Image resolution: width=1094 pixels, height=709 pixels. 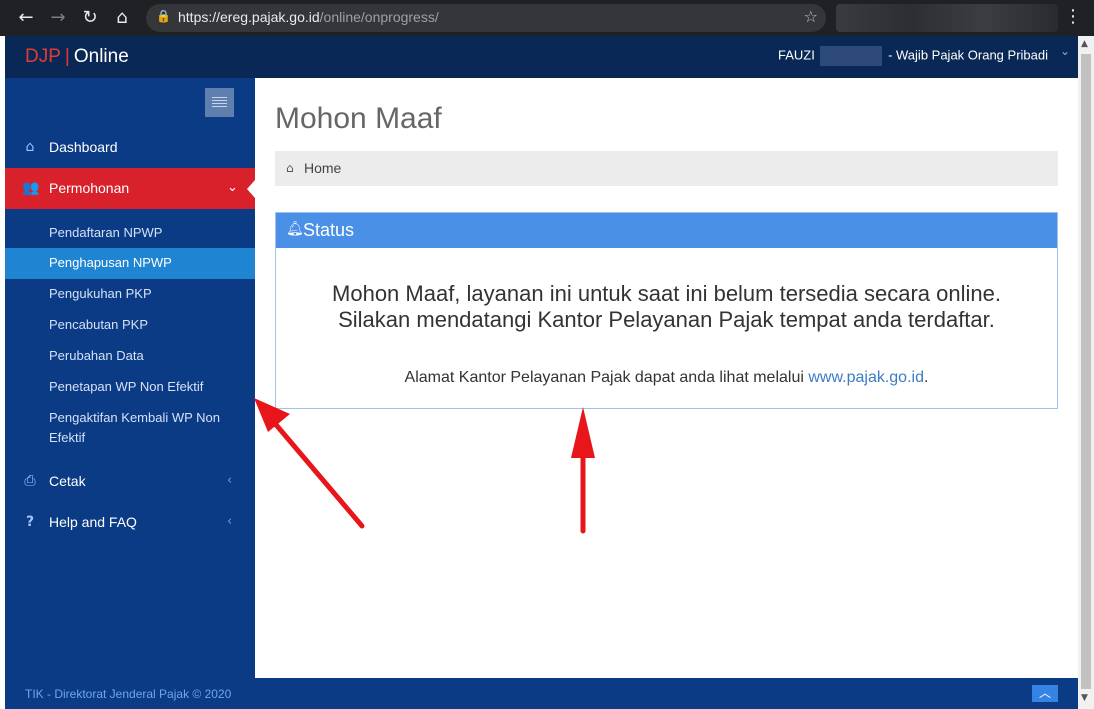 I want to click on redacted-name, so click(x=851, y=56).